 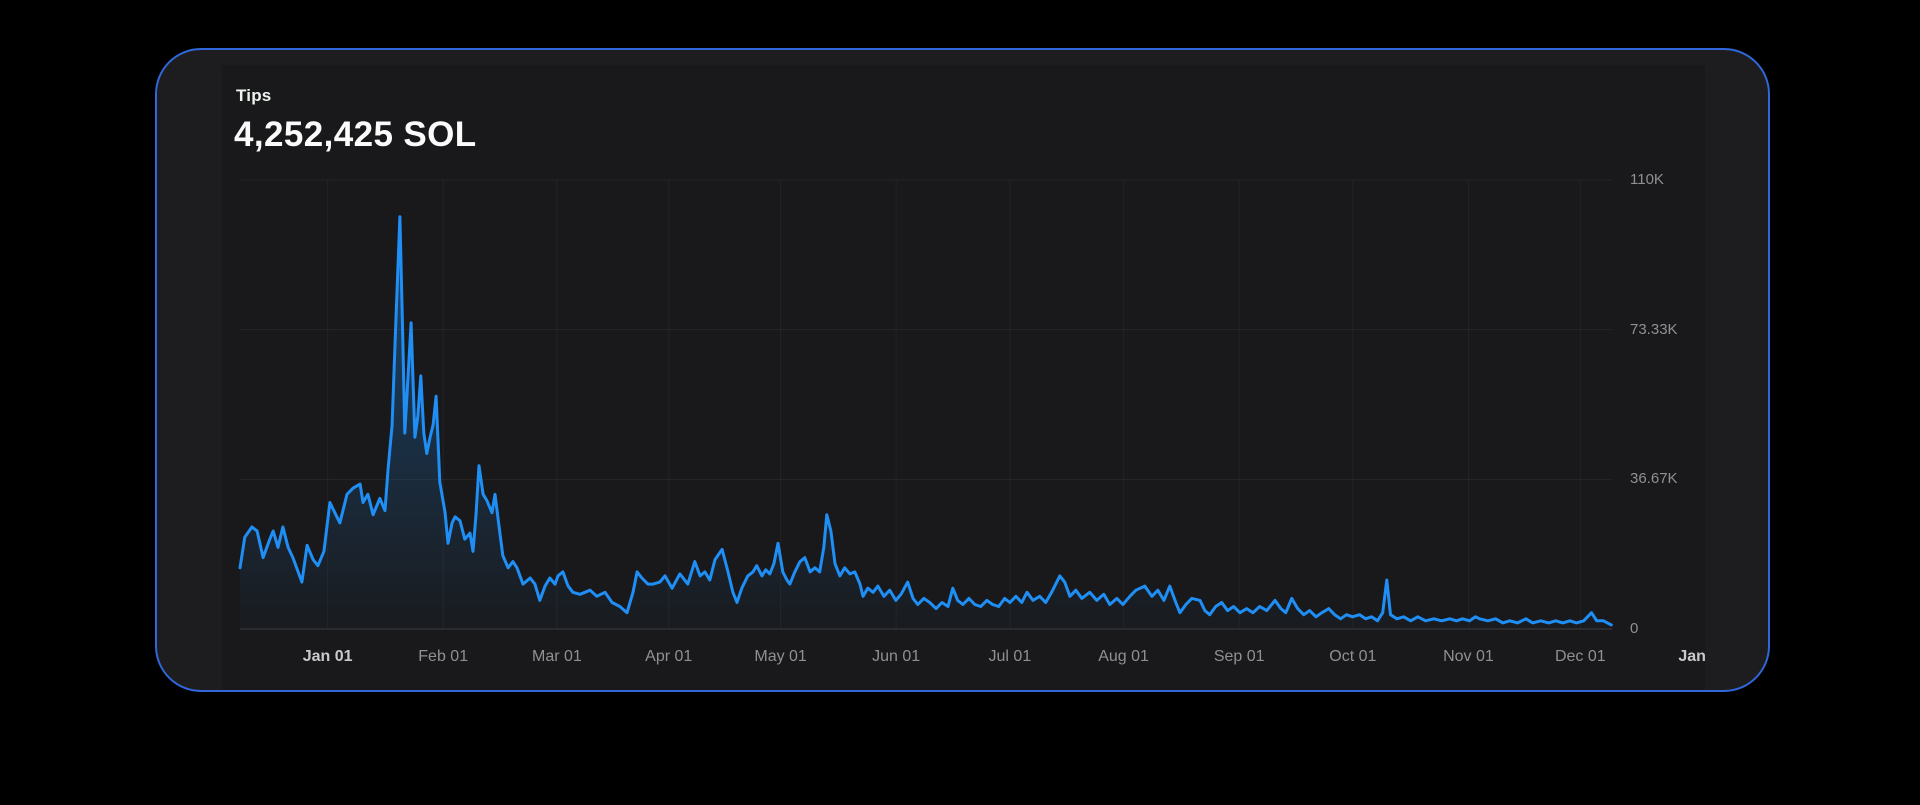 I want to click on x-axis-tick-label: Feb 01, so click(x=443, y=656).